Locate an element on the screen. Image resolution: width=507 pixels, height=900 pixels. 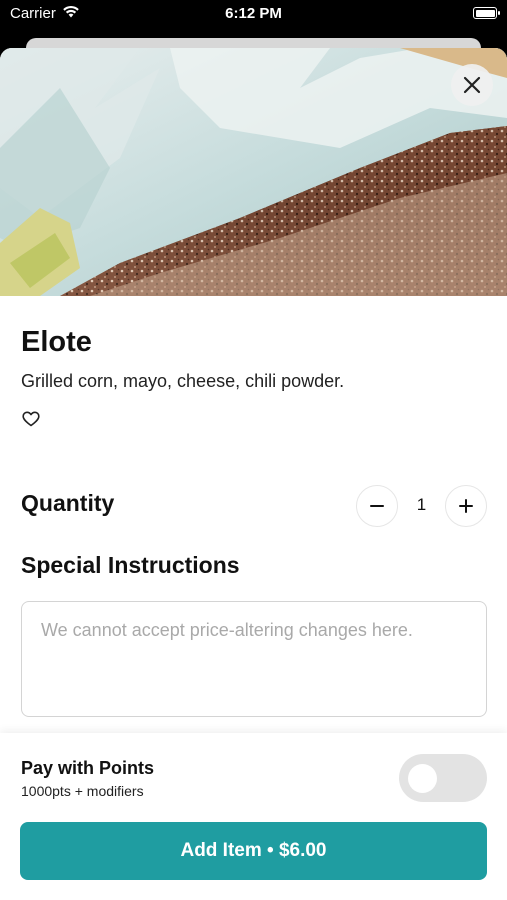
decrement-button is located at coordinates (377, 506).